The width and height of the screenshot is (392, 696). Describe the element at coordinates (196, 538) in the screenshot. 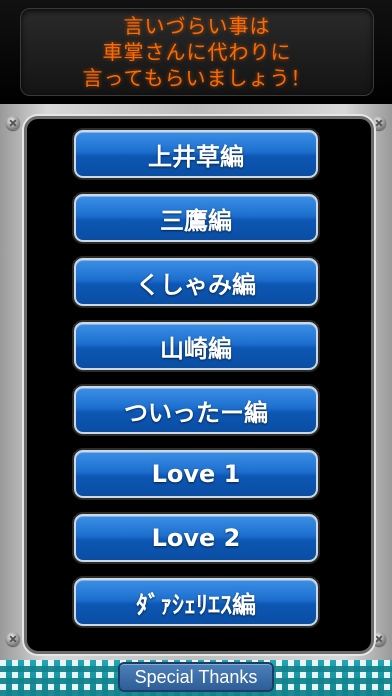

I see `menu-button-love-2: Love 2` at that location.